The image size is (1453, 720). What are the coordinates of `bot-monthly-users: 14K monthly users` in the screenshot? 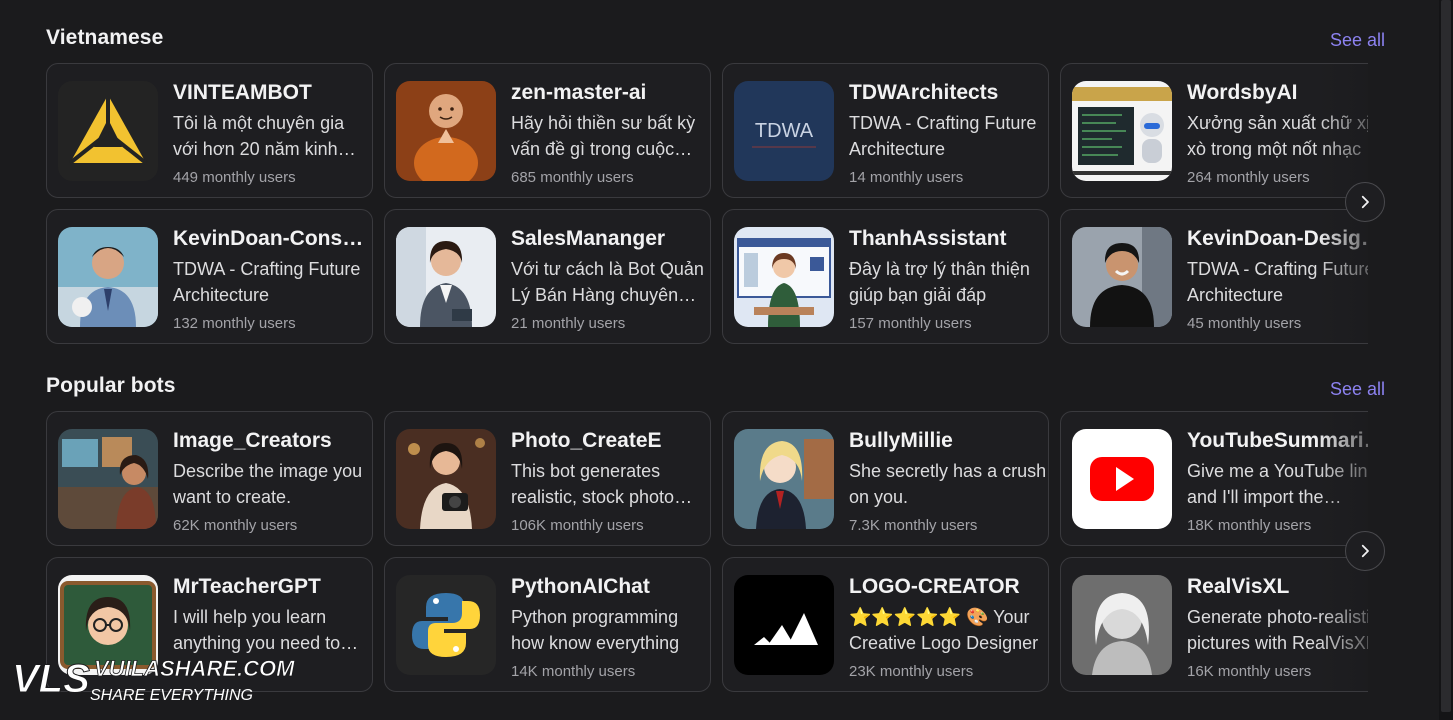 It's located at (573, 671).